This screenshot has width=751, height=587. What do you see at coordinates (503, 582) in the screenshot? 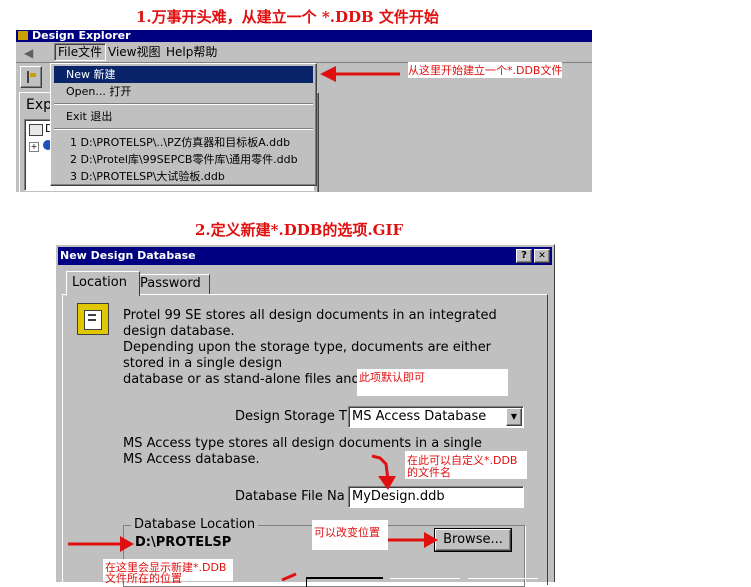
I see `help-bottom-button` at bounding box center [503, 582].